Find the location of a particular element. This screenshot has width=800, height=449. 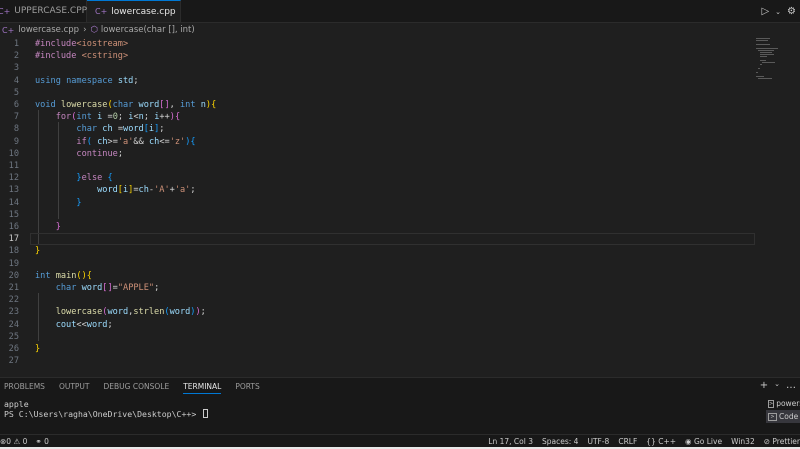

code-line: 10 continue; is located at coordinates (380, 154).